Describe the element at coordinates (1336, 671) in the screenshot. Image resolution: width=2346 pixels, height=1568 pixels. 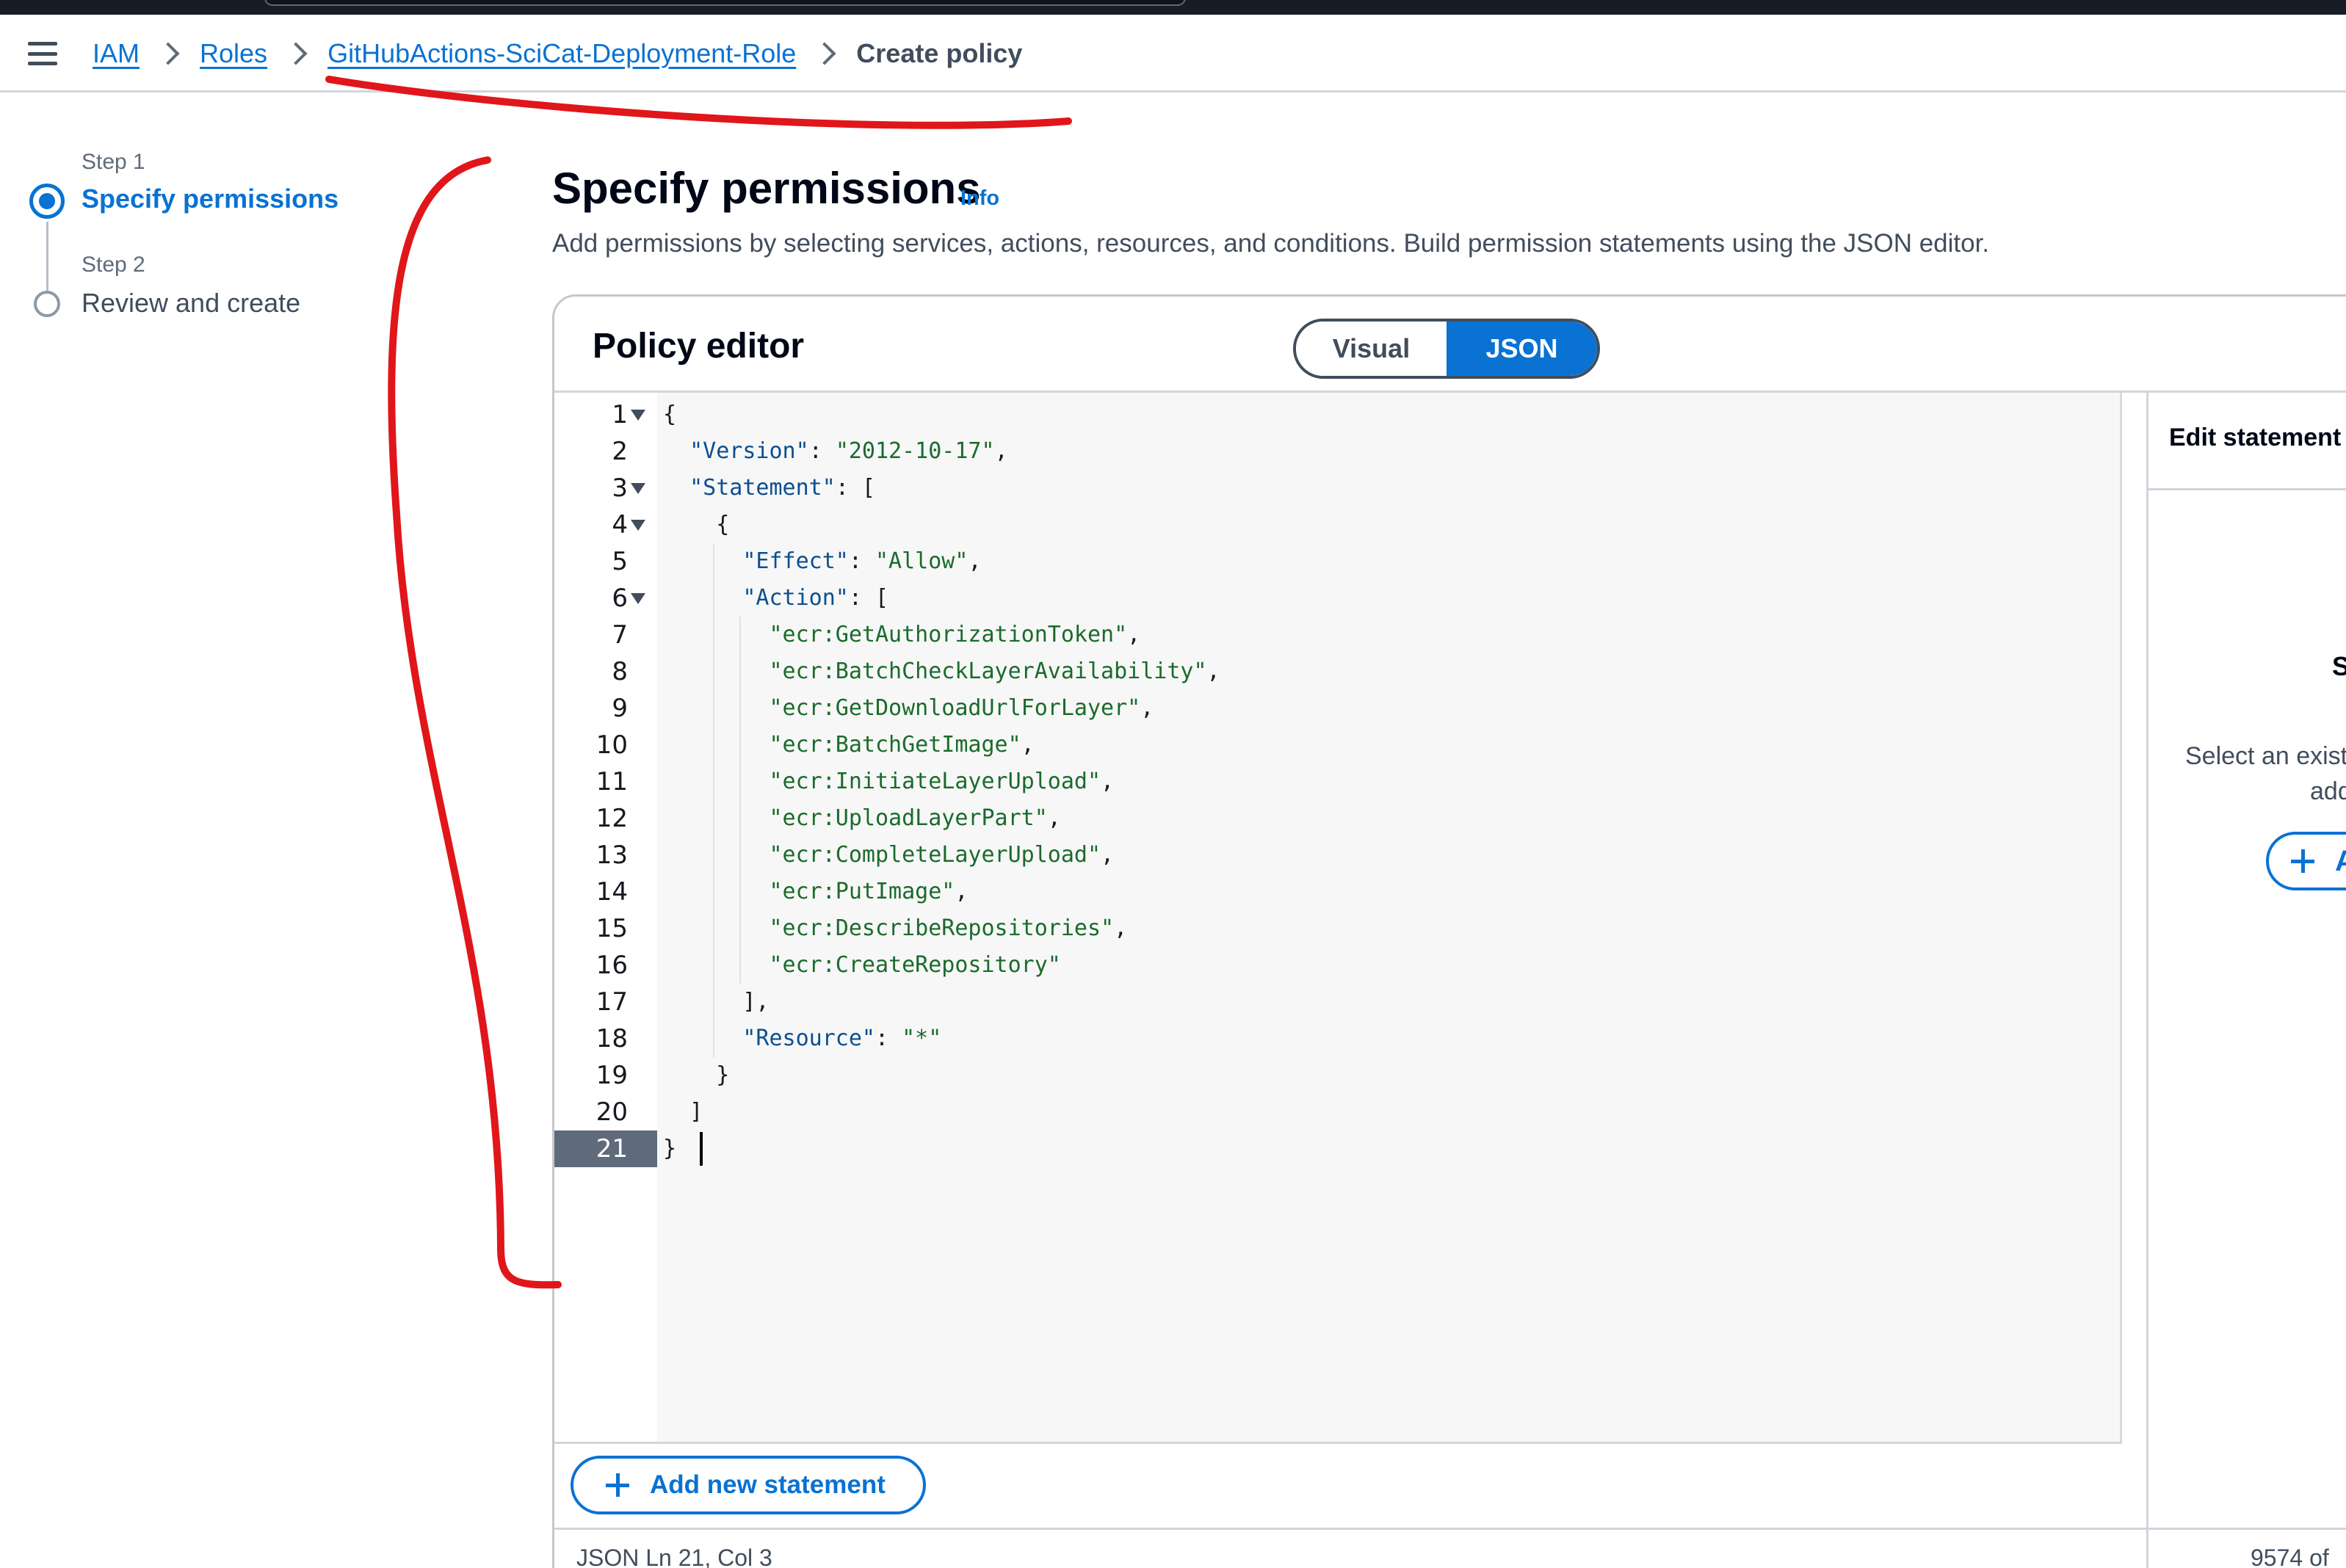
I see `code-line: 8 "ecr:BatchCheckLayerAvailability",` at that location.